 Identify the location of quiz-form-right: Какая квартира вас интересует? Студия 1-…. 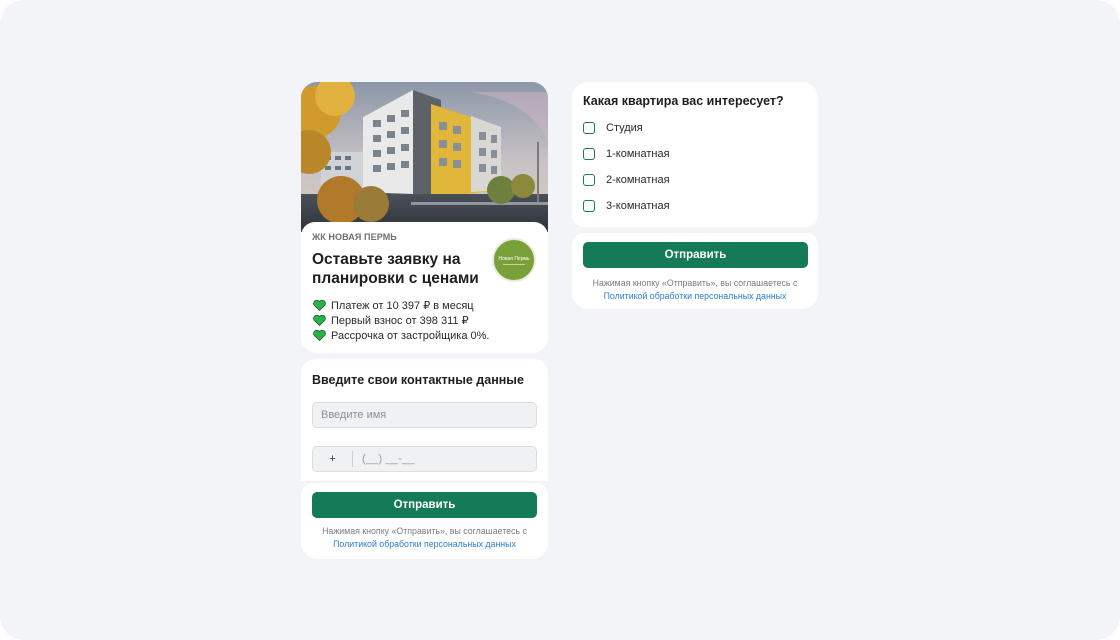
(695, 195).